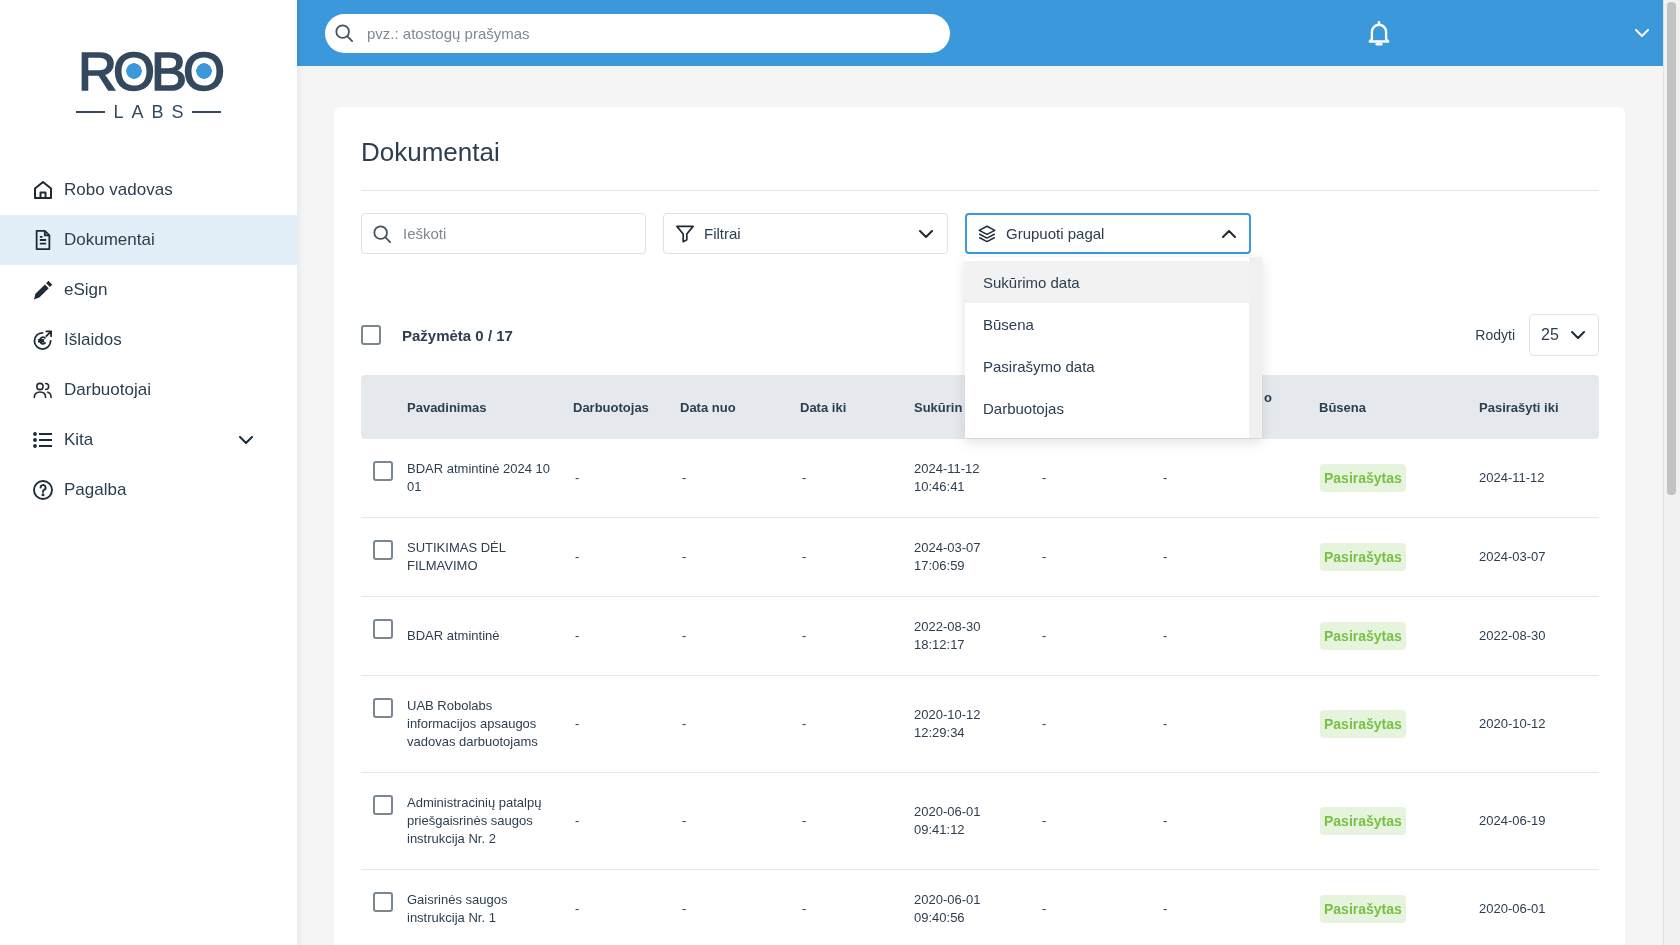 The height and width of the screenshot is (945, 1680). Describe the element at coordinates (987, 233) in the screenshot. I see `layers-icon` at that location.